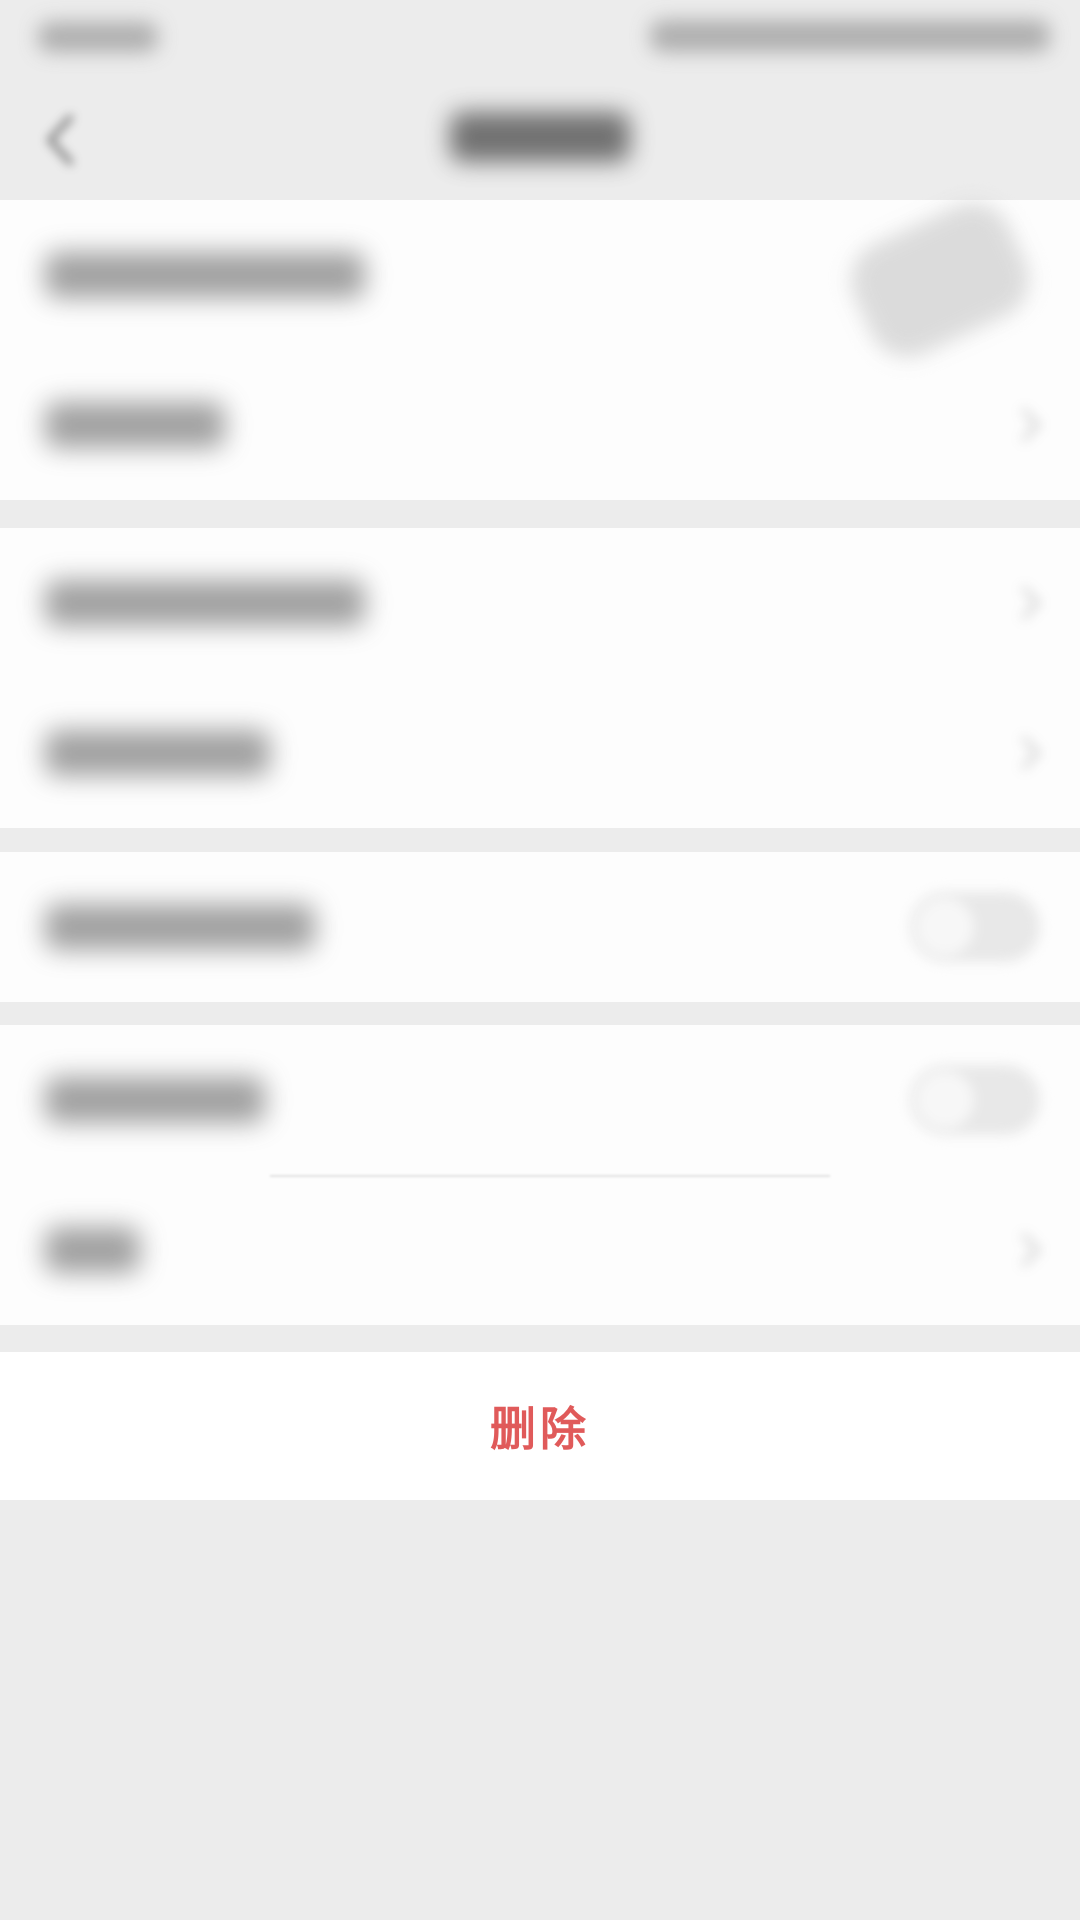 The width and height of the screenshot is (1080, 1920). Describe the element at coordinates (61, 140) in the screenshot. I see `chevron-left-icon` at that location.